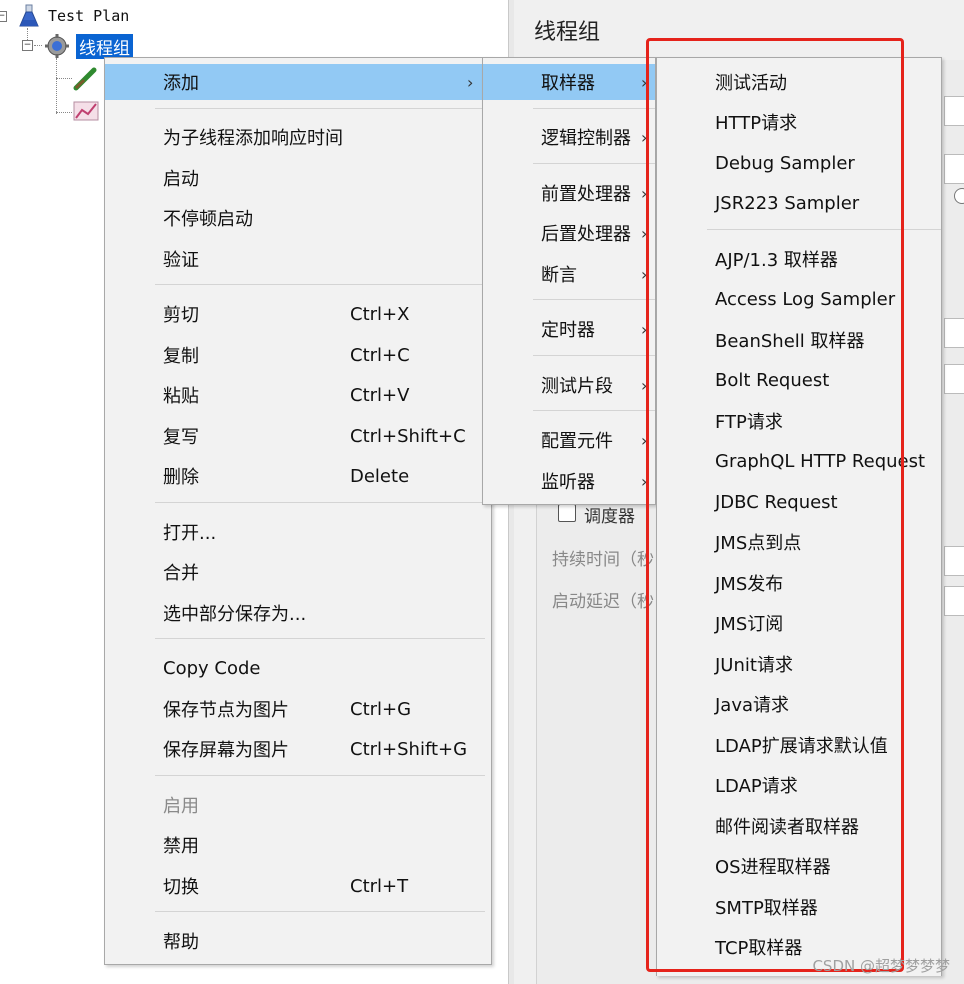 This screenshot has height=984, width=964. I want to click on menu-item-copy-code: Copy Code, so click(298, 668).